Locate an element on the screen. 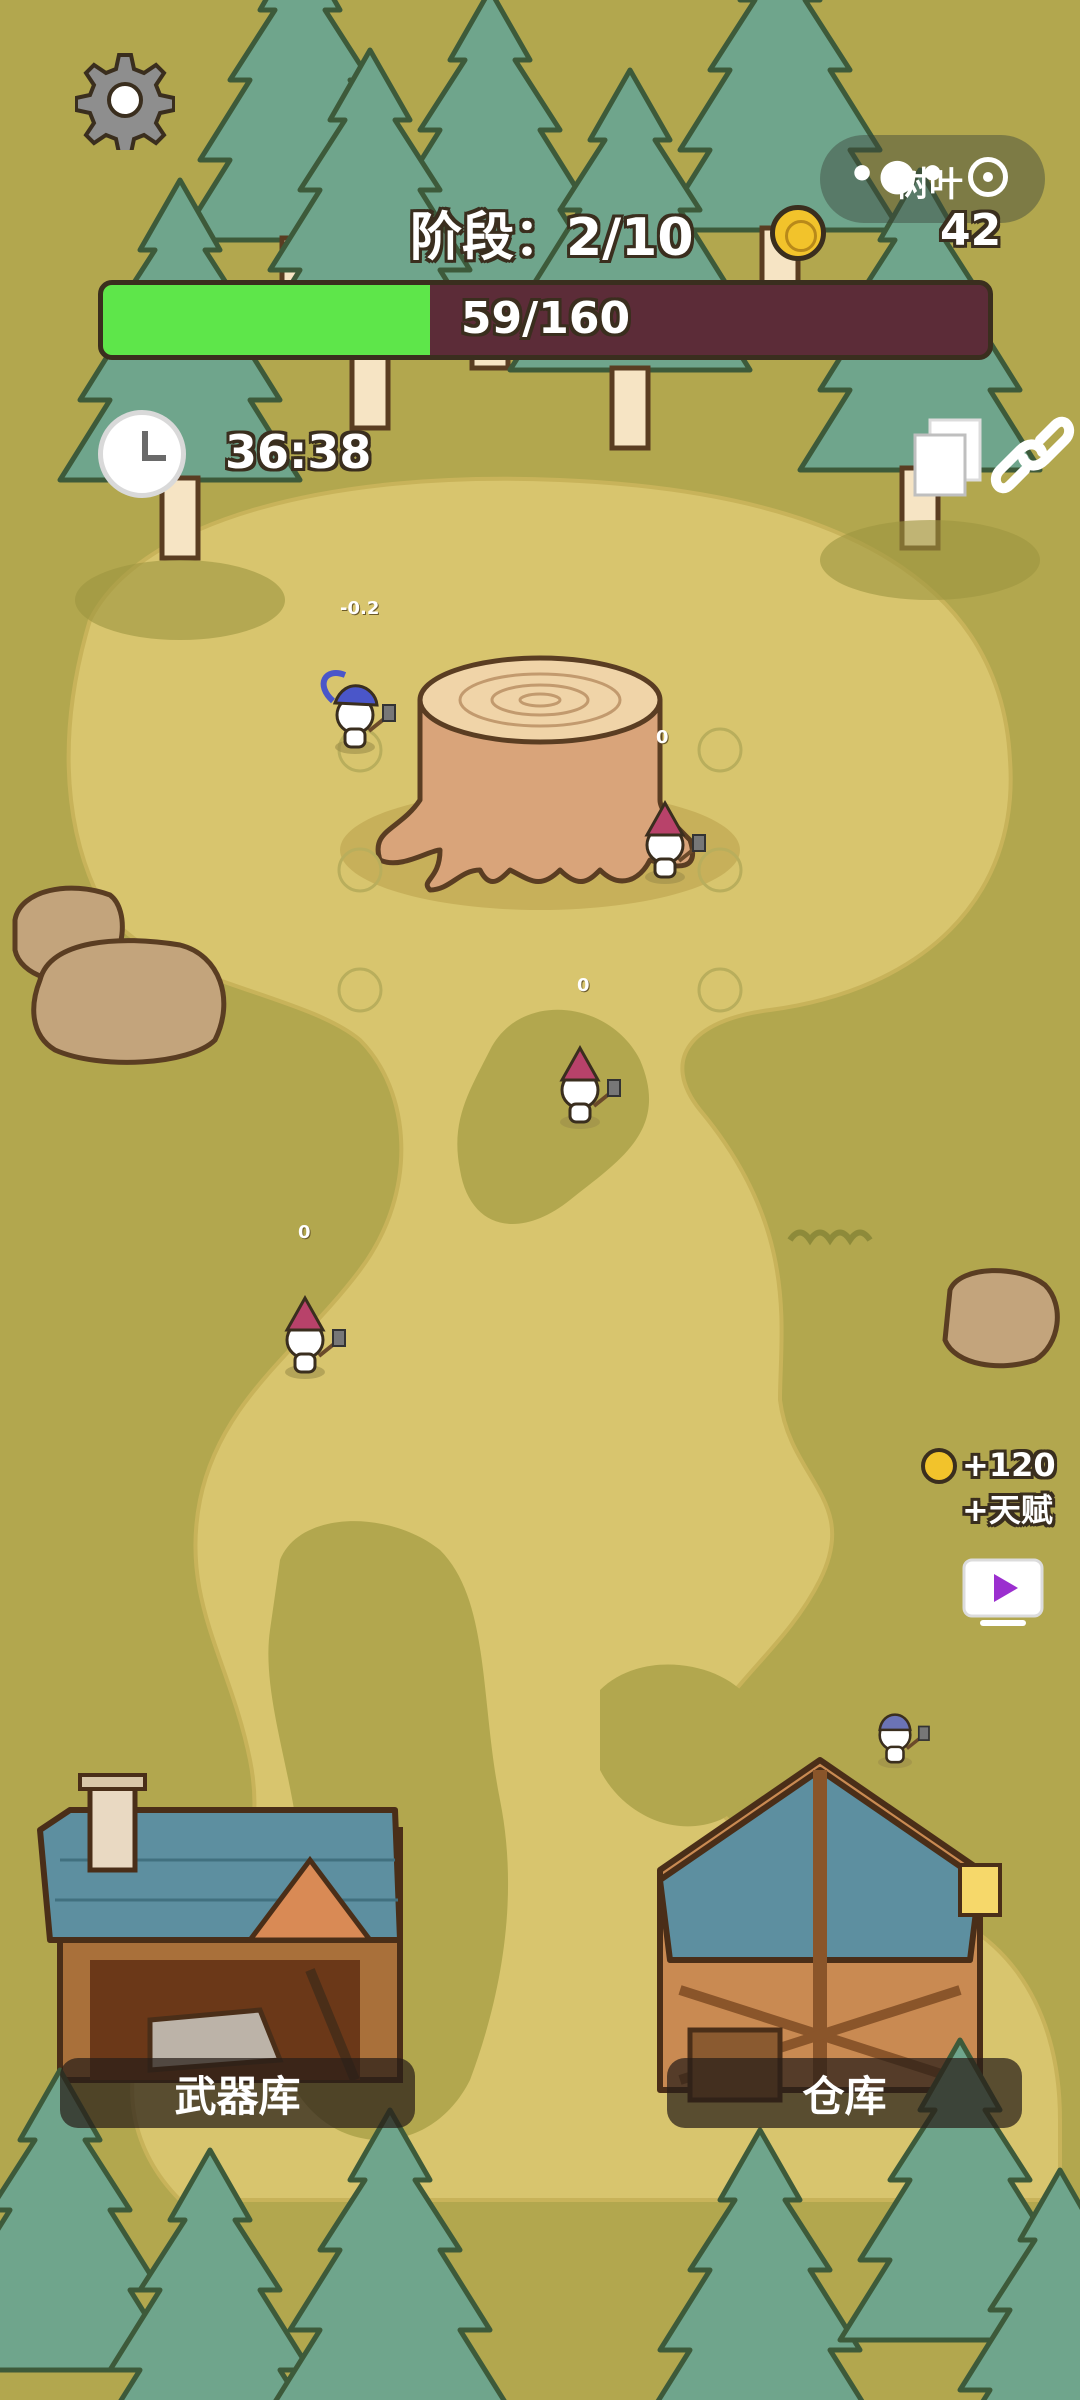 This screenshot has width=1080, height=2400. reward-talent: +天赋 is located at coordinates (1007, 1510).